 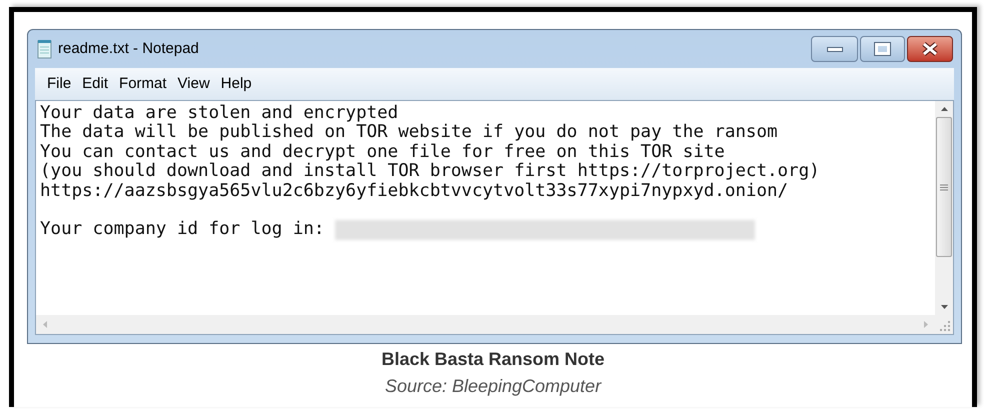 What do you see at coordinates (834, 49) in the screenshot?
I see `minimize-button` at bounding box center [834, 49].